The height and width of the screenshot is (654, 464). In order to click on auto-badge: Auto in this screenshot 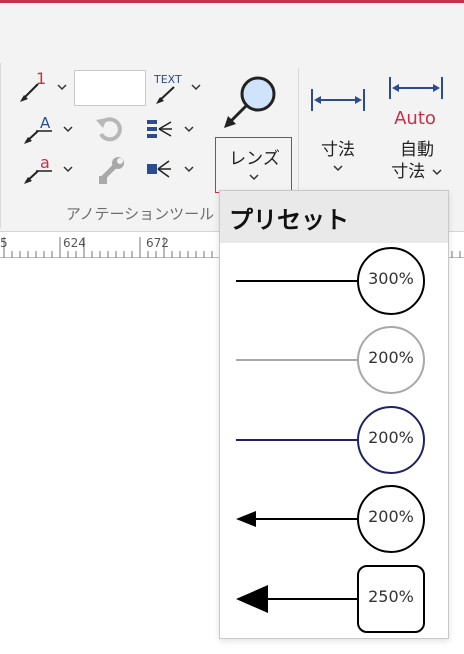, I will do `click(415, 118)`.